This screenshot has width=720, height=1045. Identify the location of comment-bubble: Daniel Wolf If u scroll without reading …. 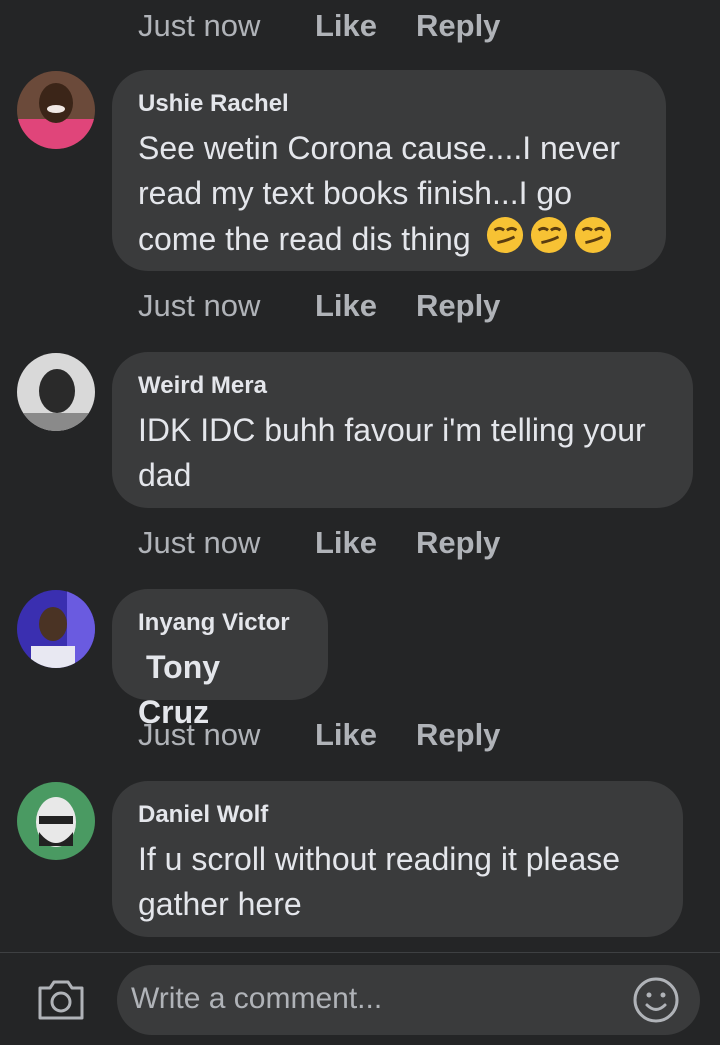
(397, 859).